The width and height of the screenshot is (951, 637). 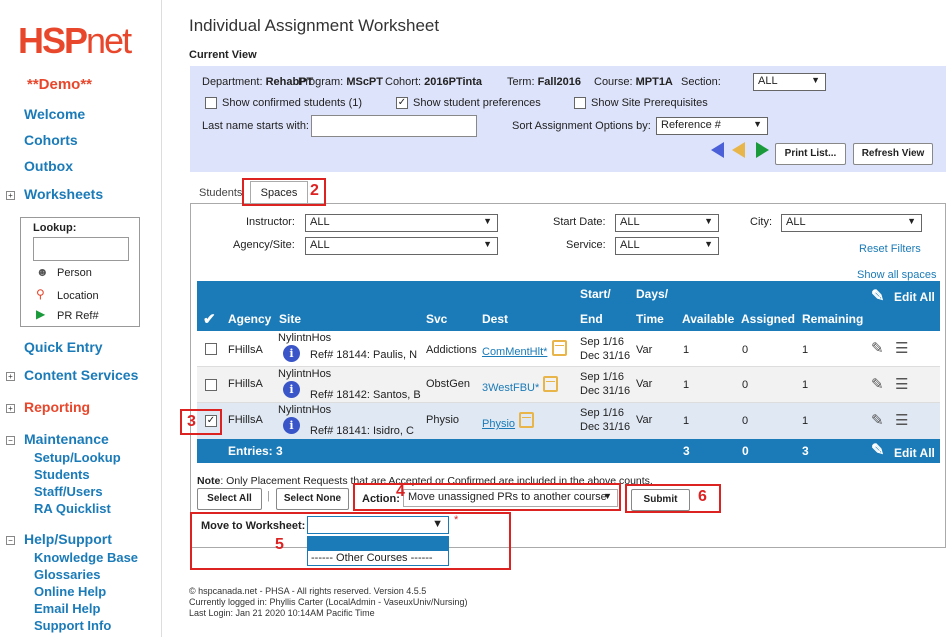 I want to click on nav-students: Students, so click(x=62, y=474).